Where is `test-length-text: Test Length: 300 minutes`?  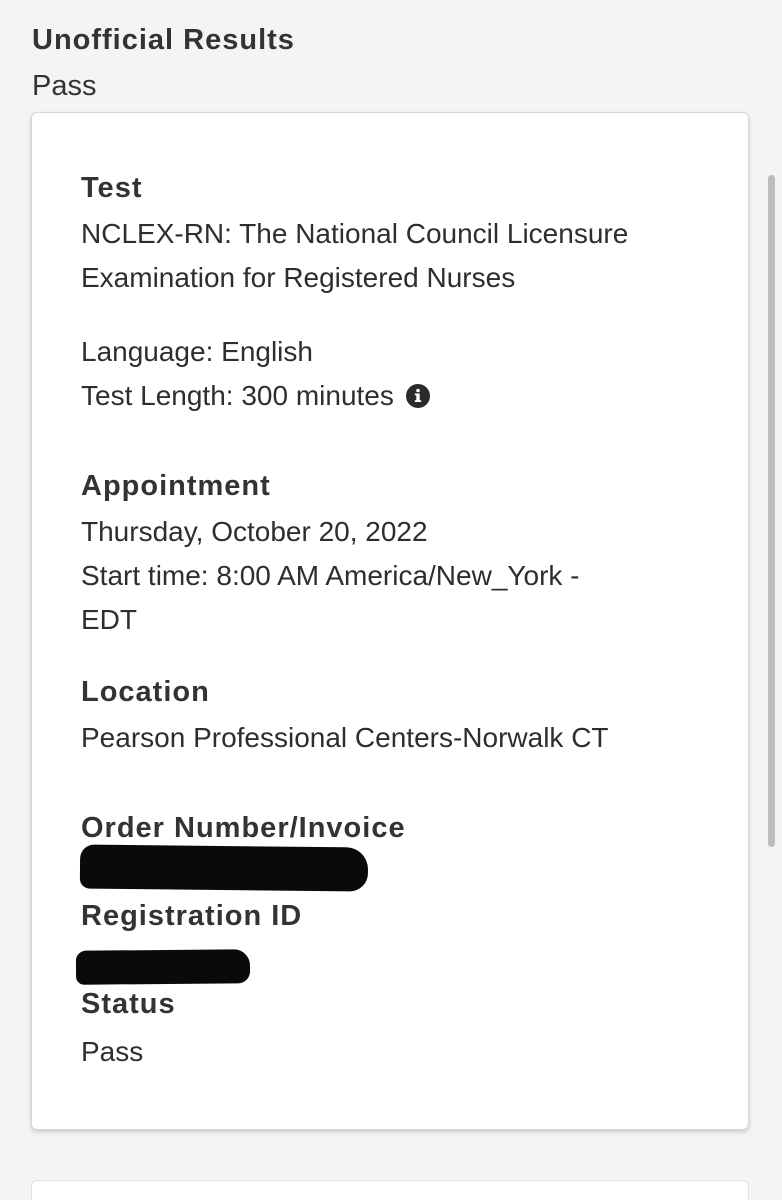
test-length-text: Test Length: 300 minutes is located at coordinates (237, 395).